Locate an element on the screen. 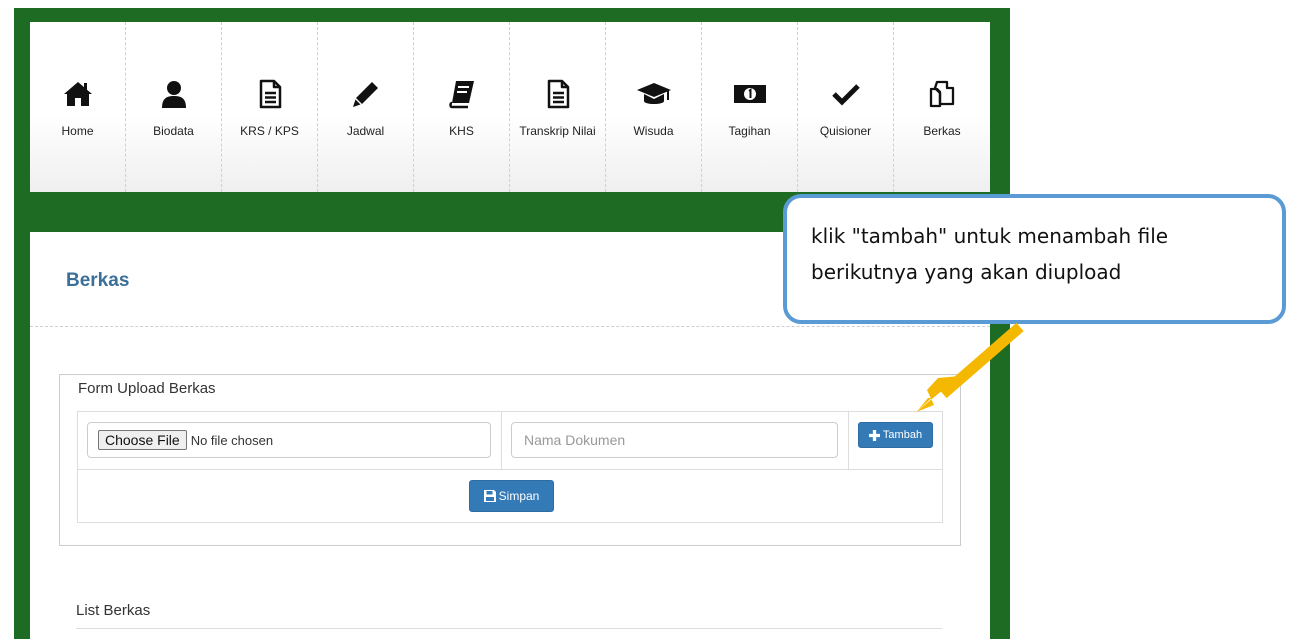  user-icon is located at coordinates (174, 94).